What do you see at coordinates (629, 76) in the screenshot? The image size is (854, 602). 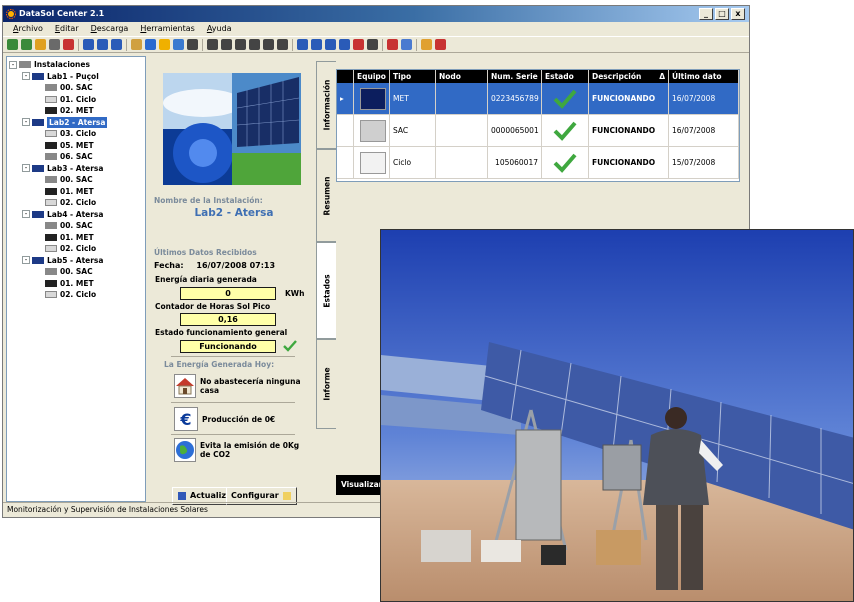 I see `col-header-descripcion: Descripción Δ` at bounding box center [629, 76].